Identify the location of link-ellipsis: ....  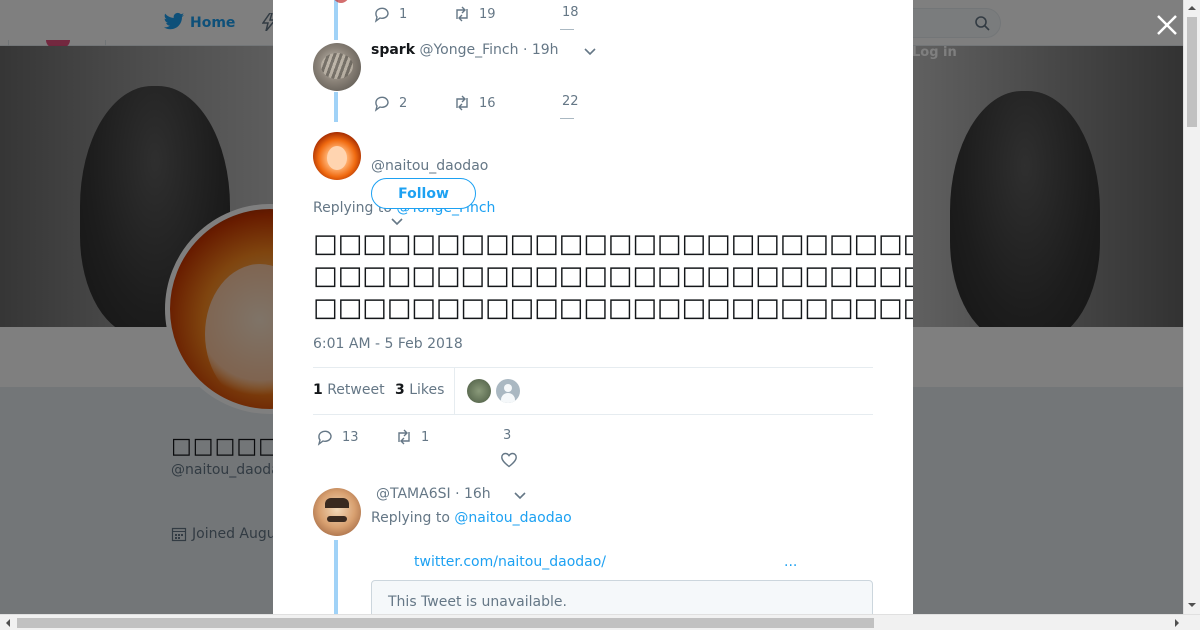
(791, 562).